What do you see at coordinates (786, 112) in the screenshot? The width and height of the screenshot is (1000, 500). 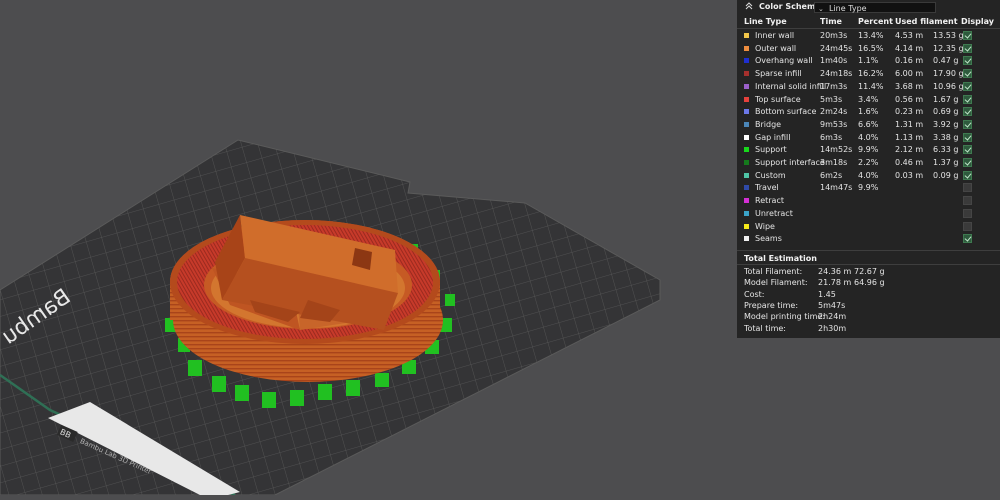 I see `legend-cell-name: Bottom surface` at bounding box center [786, 112].